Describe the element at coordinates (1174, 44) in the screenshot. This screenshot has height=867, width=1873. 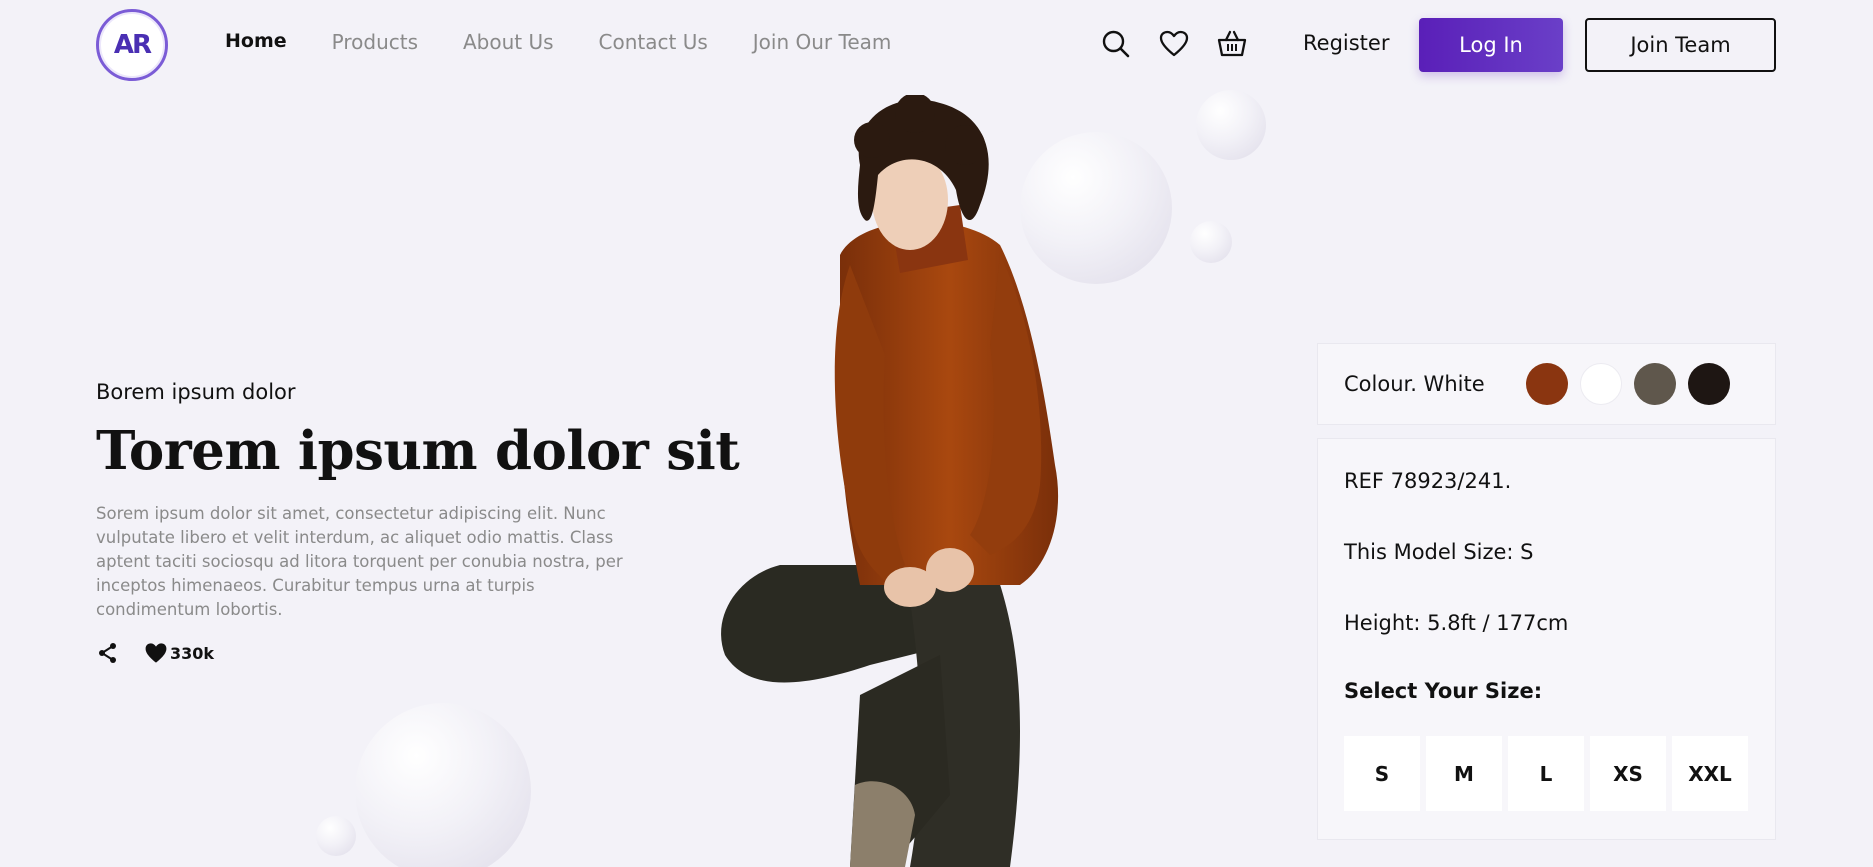
I see `heart-icon` at that location.